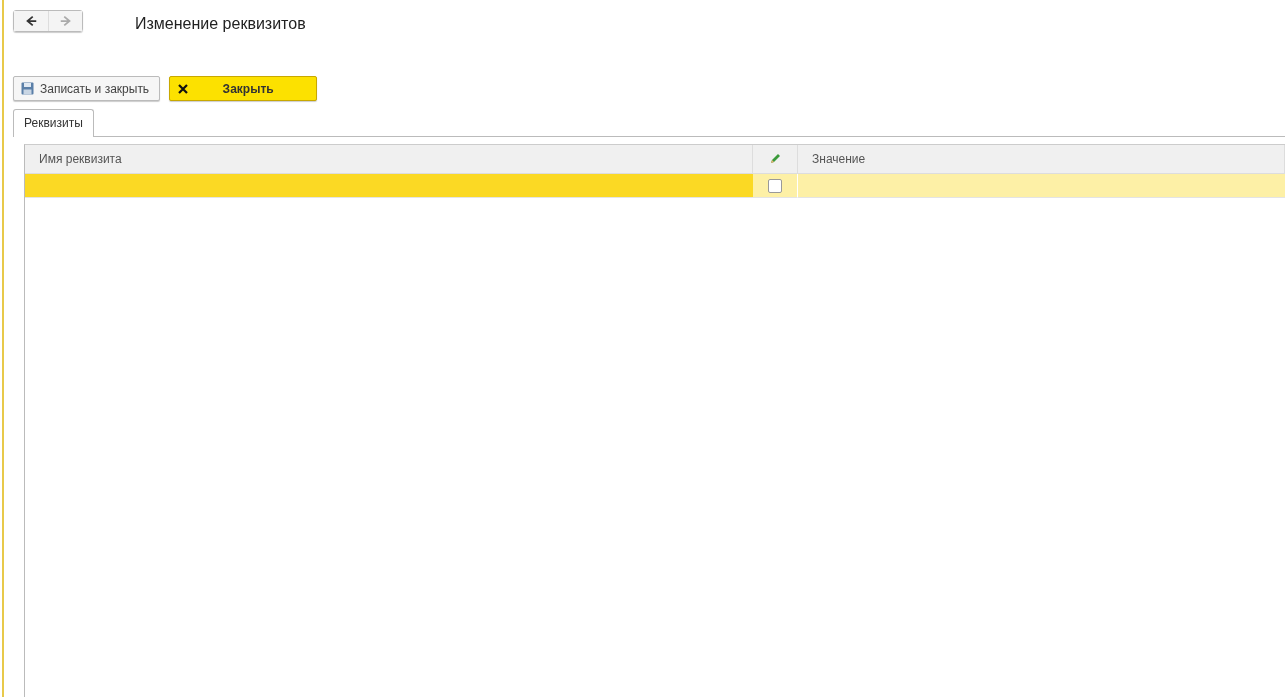  Describe the element at coordinates (65, 21) in the screenshot. I see `right-arrow-icon` at that location.